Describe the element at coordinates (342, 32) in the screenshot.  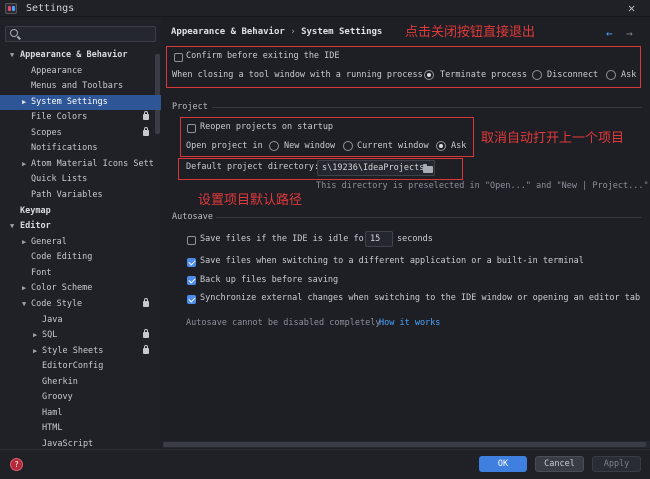
I see `breadcrumb-current: System Settings` at that location.